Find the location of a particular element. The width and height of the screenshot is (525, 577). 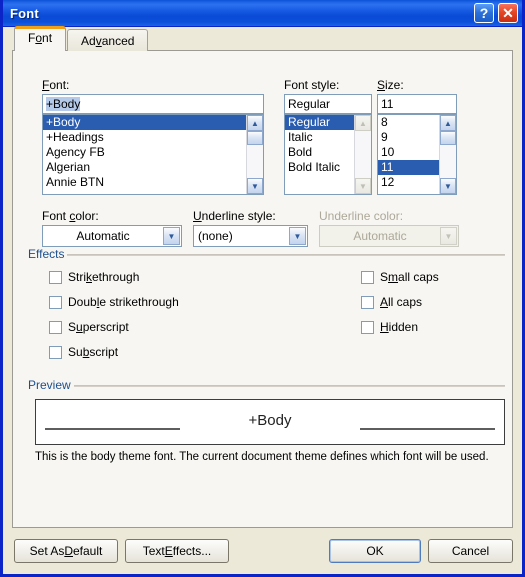

help-glyph: ? is located at coordinates (484, 12).